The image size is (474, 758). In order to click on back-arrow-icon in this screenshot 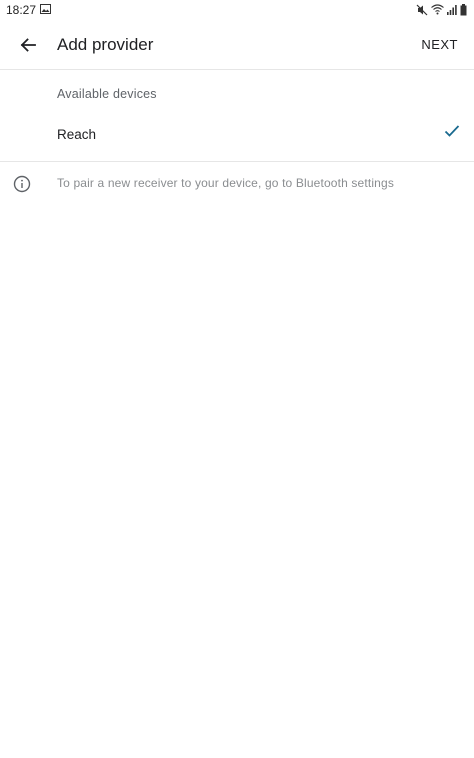, I will do `click(28, 45)`.